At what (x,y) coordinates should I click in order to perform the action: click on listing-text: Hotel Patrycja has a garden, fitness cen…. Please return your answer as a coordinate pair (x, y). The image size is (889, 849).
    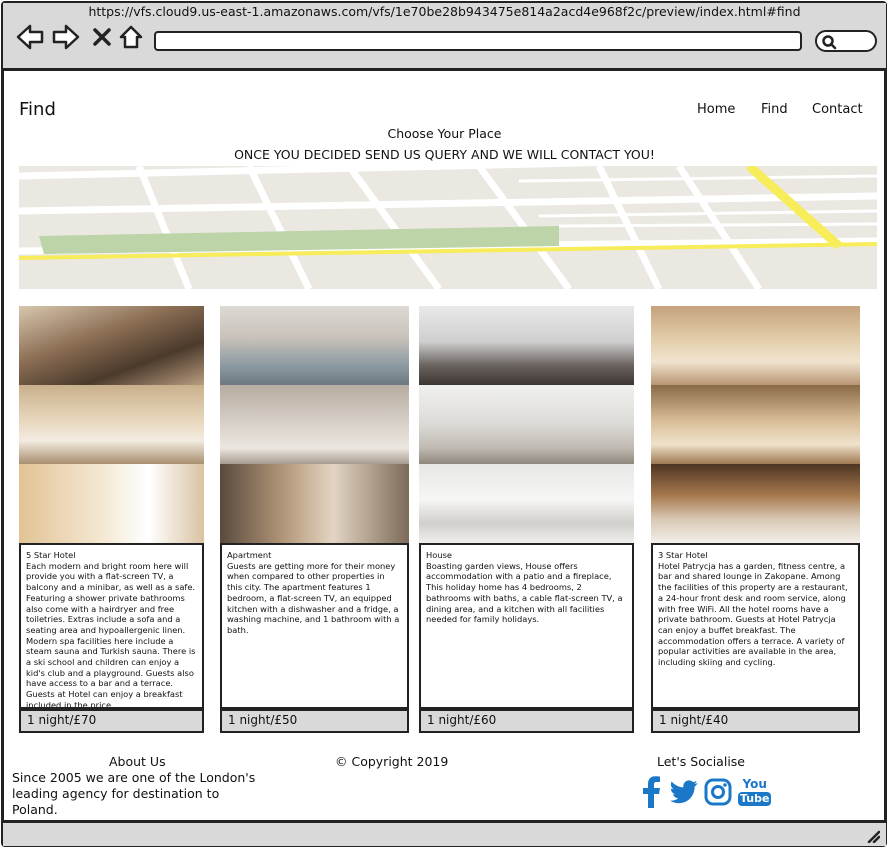
    Looking at the image, I should click on (753, 614).